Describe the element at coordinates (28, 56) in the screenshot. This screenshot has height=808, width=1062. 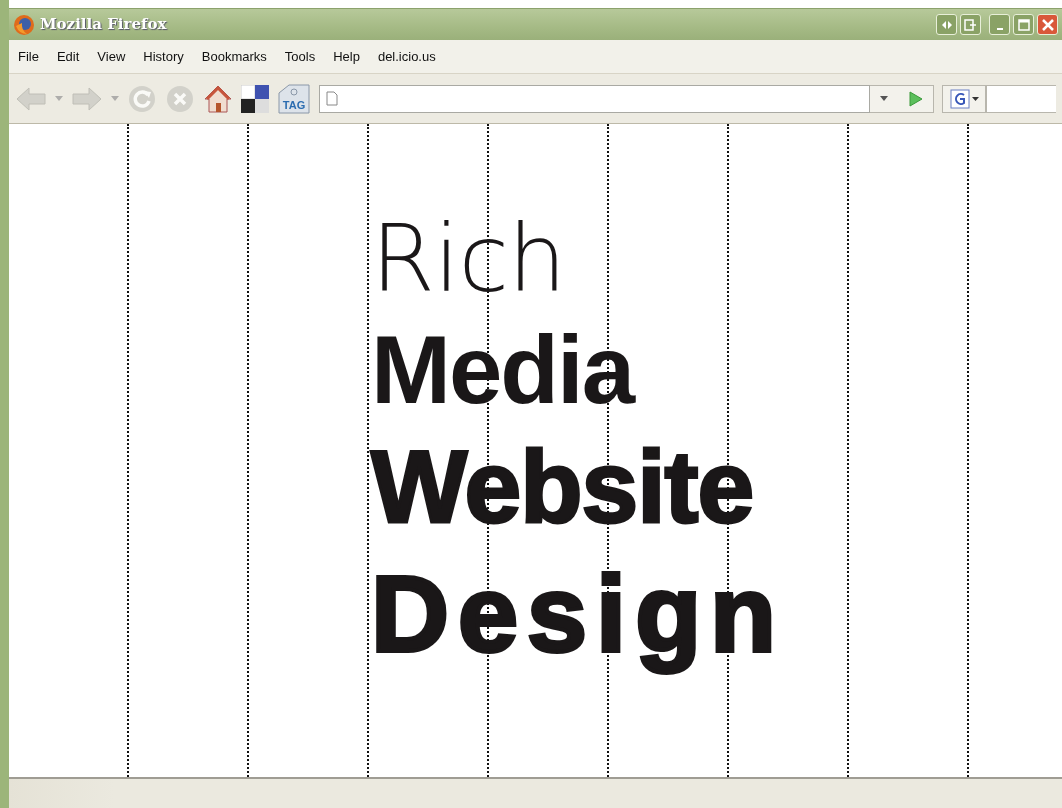
I see `menu-item: File` at that location.